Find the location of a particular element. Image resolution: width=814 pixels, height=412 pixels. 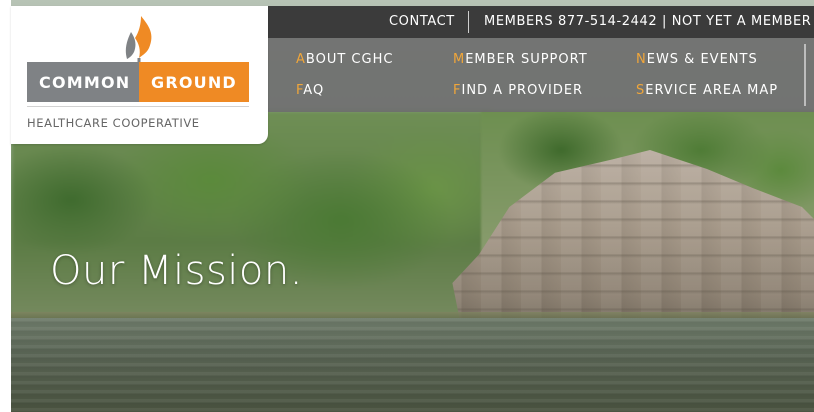

logo-divider is located at coordinates (138, 106).